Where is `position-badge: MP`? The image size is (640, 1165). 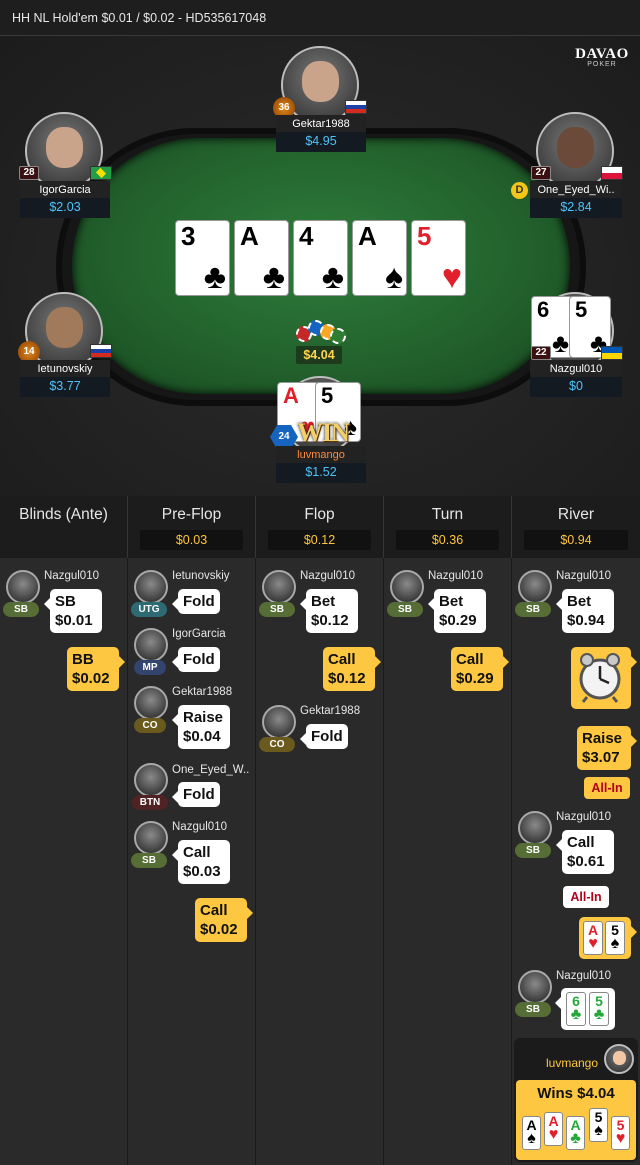 position-badge: MP is located at coordinates (150, 667).